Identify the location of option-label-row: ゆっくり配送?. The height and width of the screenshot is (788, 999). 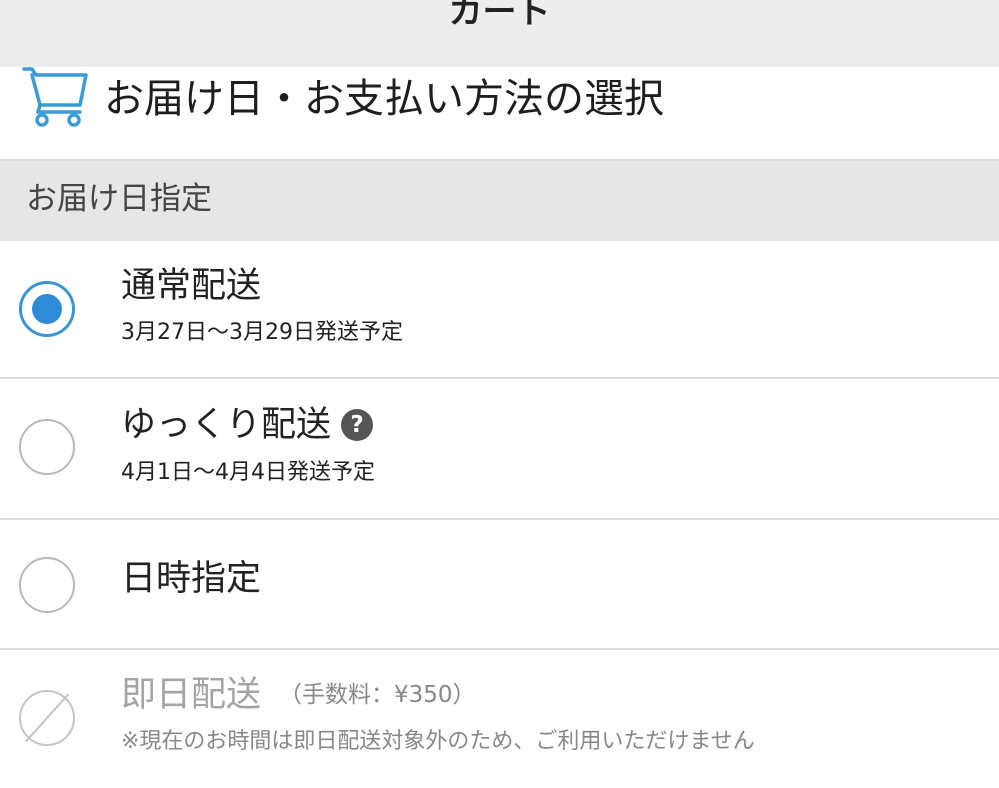
(247, 425).